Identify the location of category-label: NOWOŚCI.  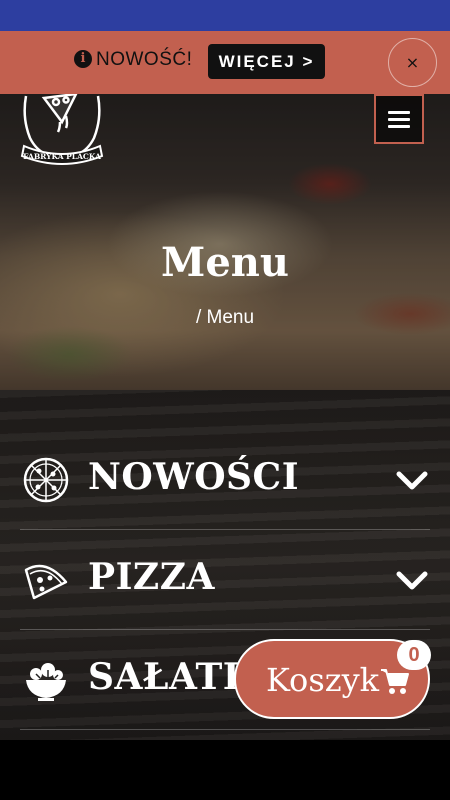
(194, 477).